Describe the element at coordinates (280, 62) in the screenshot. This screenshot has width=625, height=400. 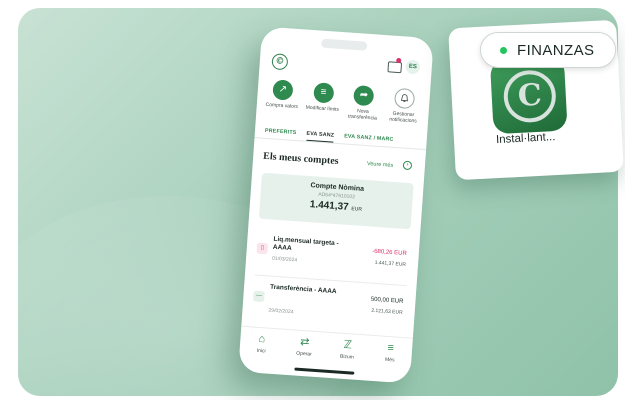
I see `bank-logo-icon: ©` at that location.